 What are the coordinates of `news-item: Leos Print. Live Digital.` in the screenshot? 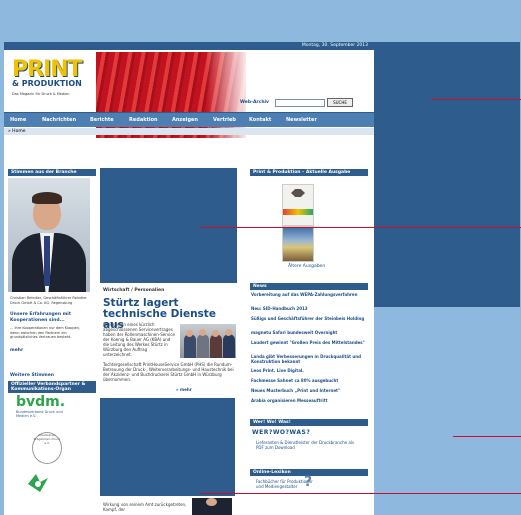 It's located at (309, 370).